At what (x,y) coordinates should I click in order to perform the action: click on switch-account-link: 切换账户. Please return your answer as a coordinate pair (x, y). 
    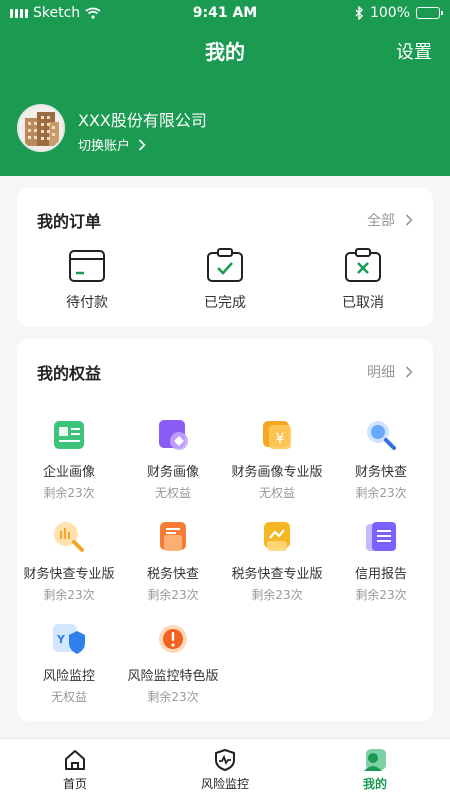
    Looking at the image, I should click on (112, 144).